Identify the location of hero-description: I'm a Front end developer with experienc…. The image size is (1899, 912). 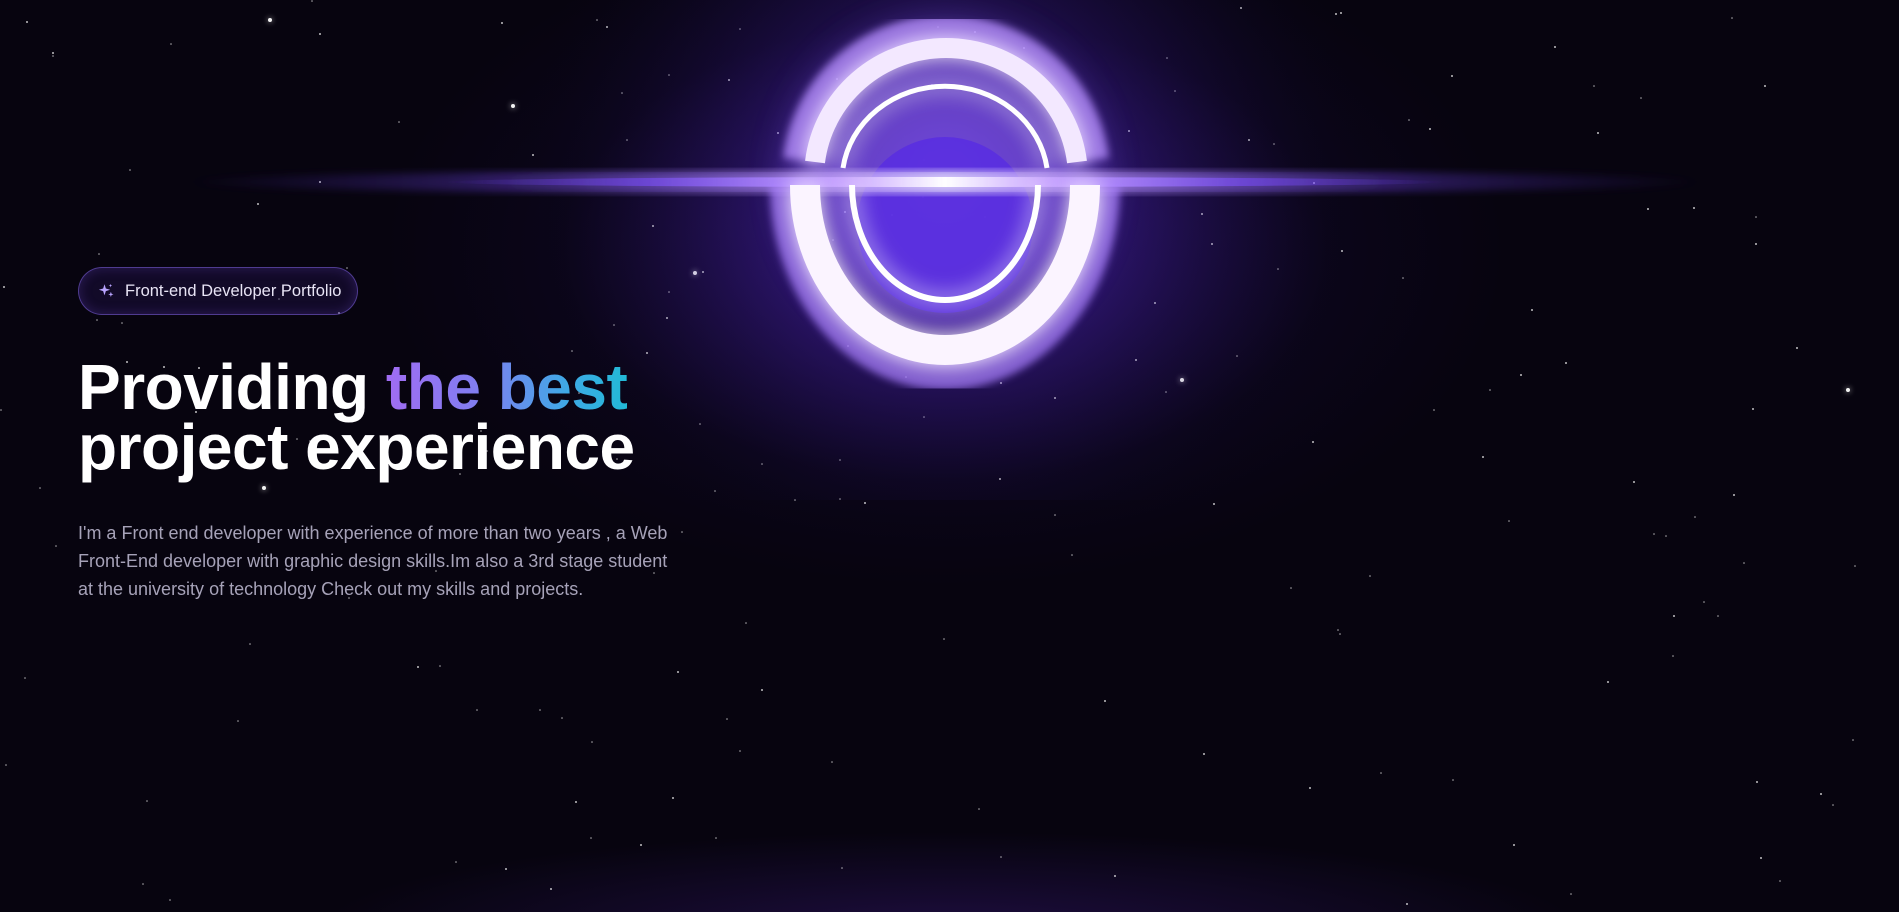
(373, 561).